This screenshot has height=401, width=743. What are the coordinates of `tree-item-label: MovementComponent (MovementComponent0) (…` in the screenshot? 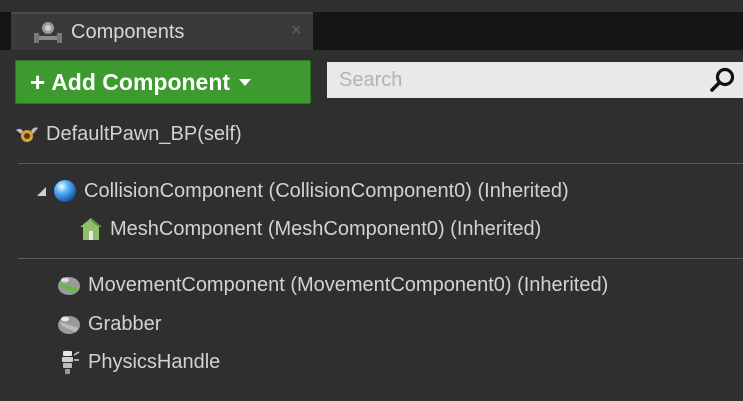 It's located at (348, 284).